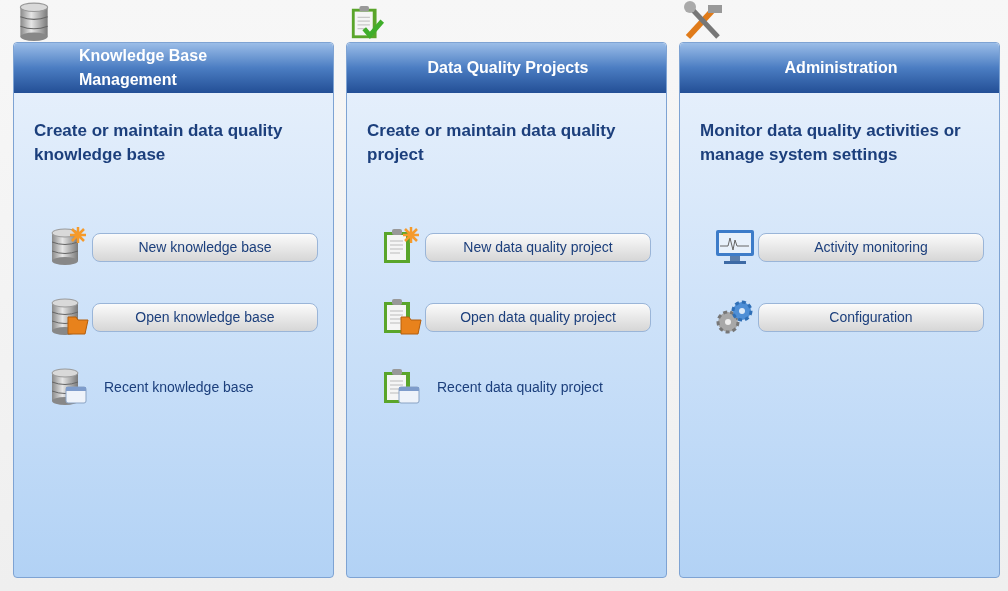 Image resolution: width=1008 pixels, height=591 pixels. Describe the element at coordinates (841, 68) in the screenshot. I see `panel-title: Administration` at that location.